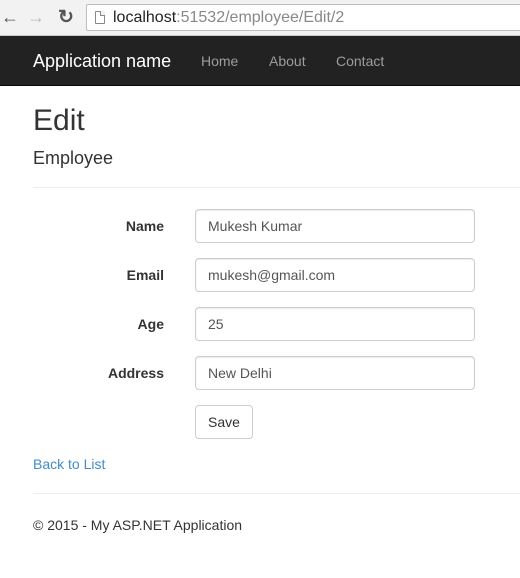  I want to click on url-host: localhost, so click(145, 17).